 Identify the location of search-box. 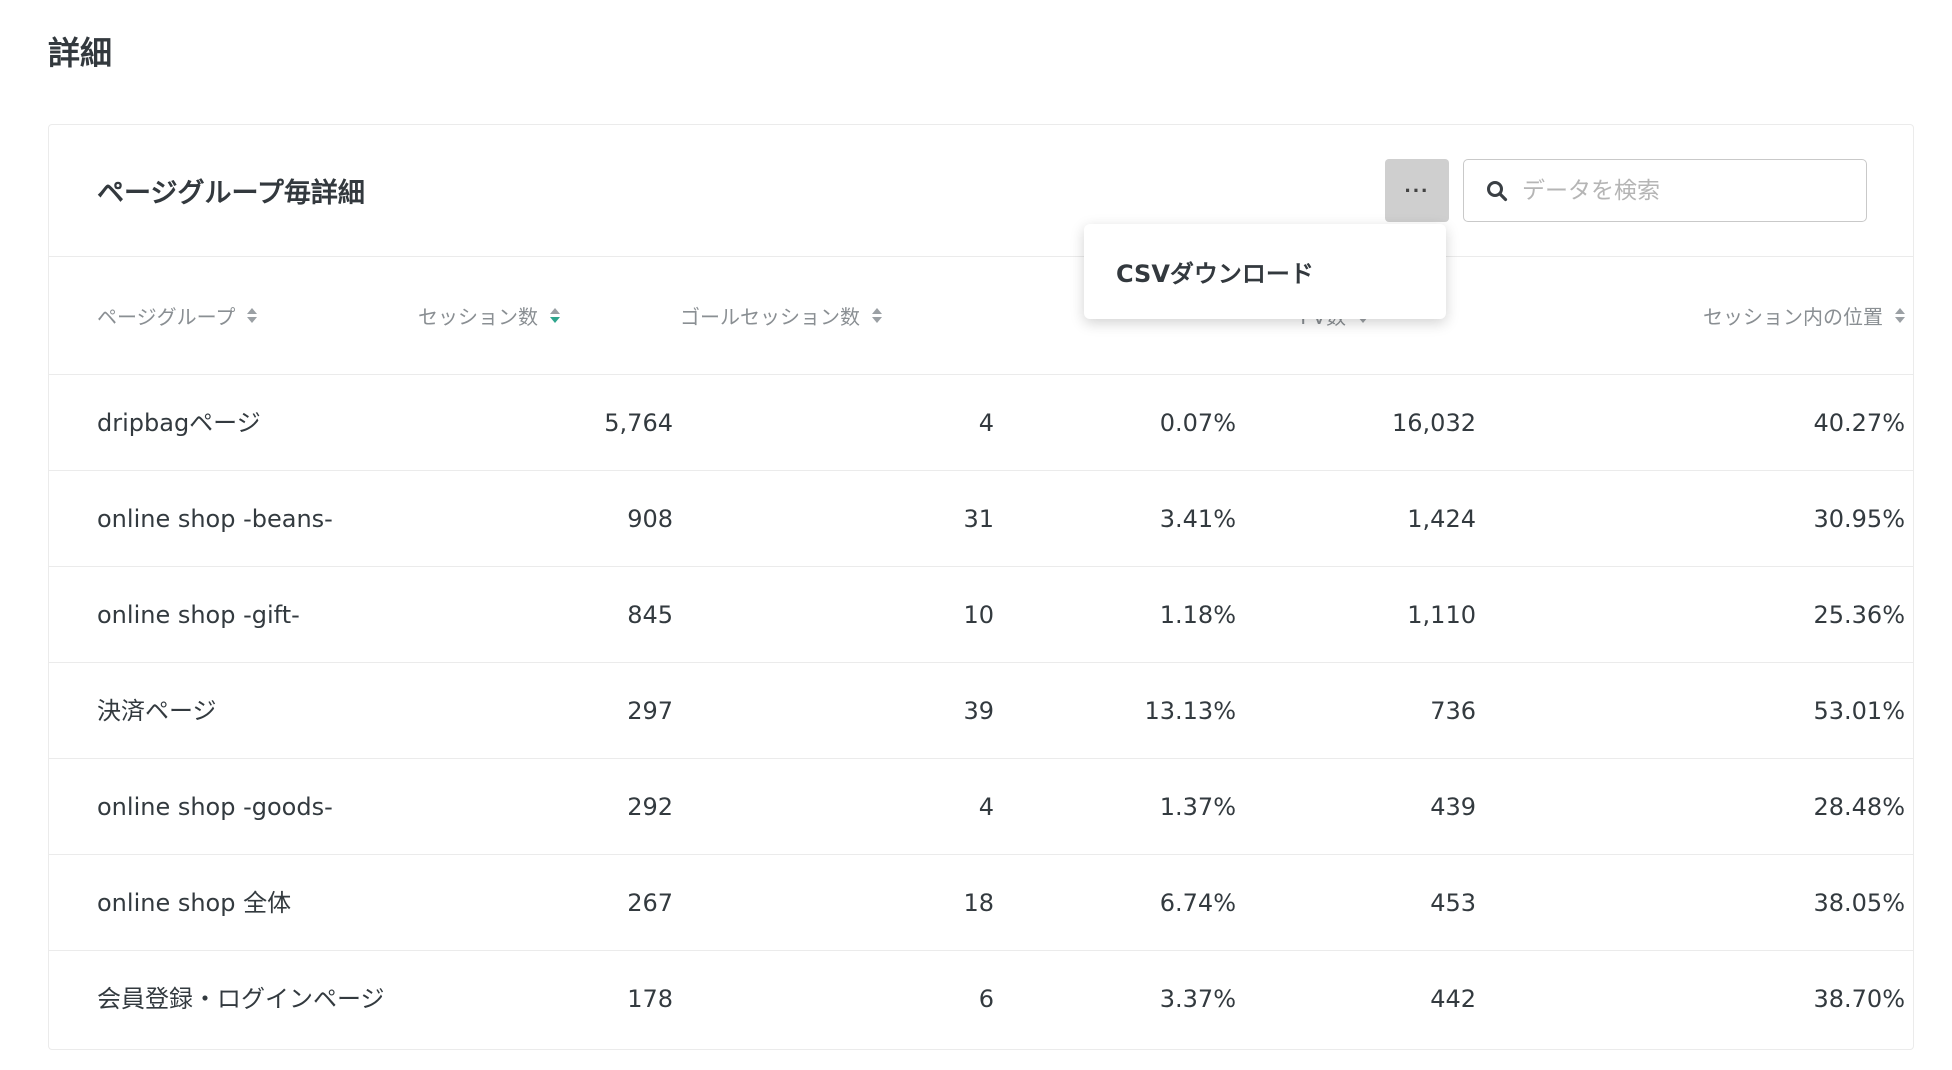
(1665, 190).